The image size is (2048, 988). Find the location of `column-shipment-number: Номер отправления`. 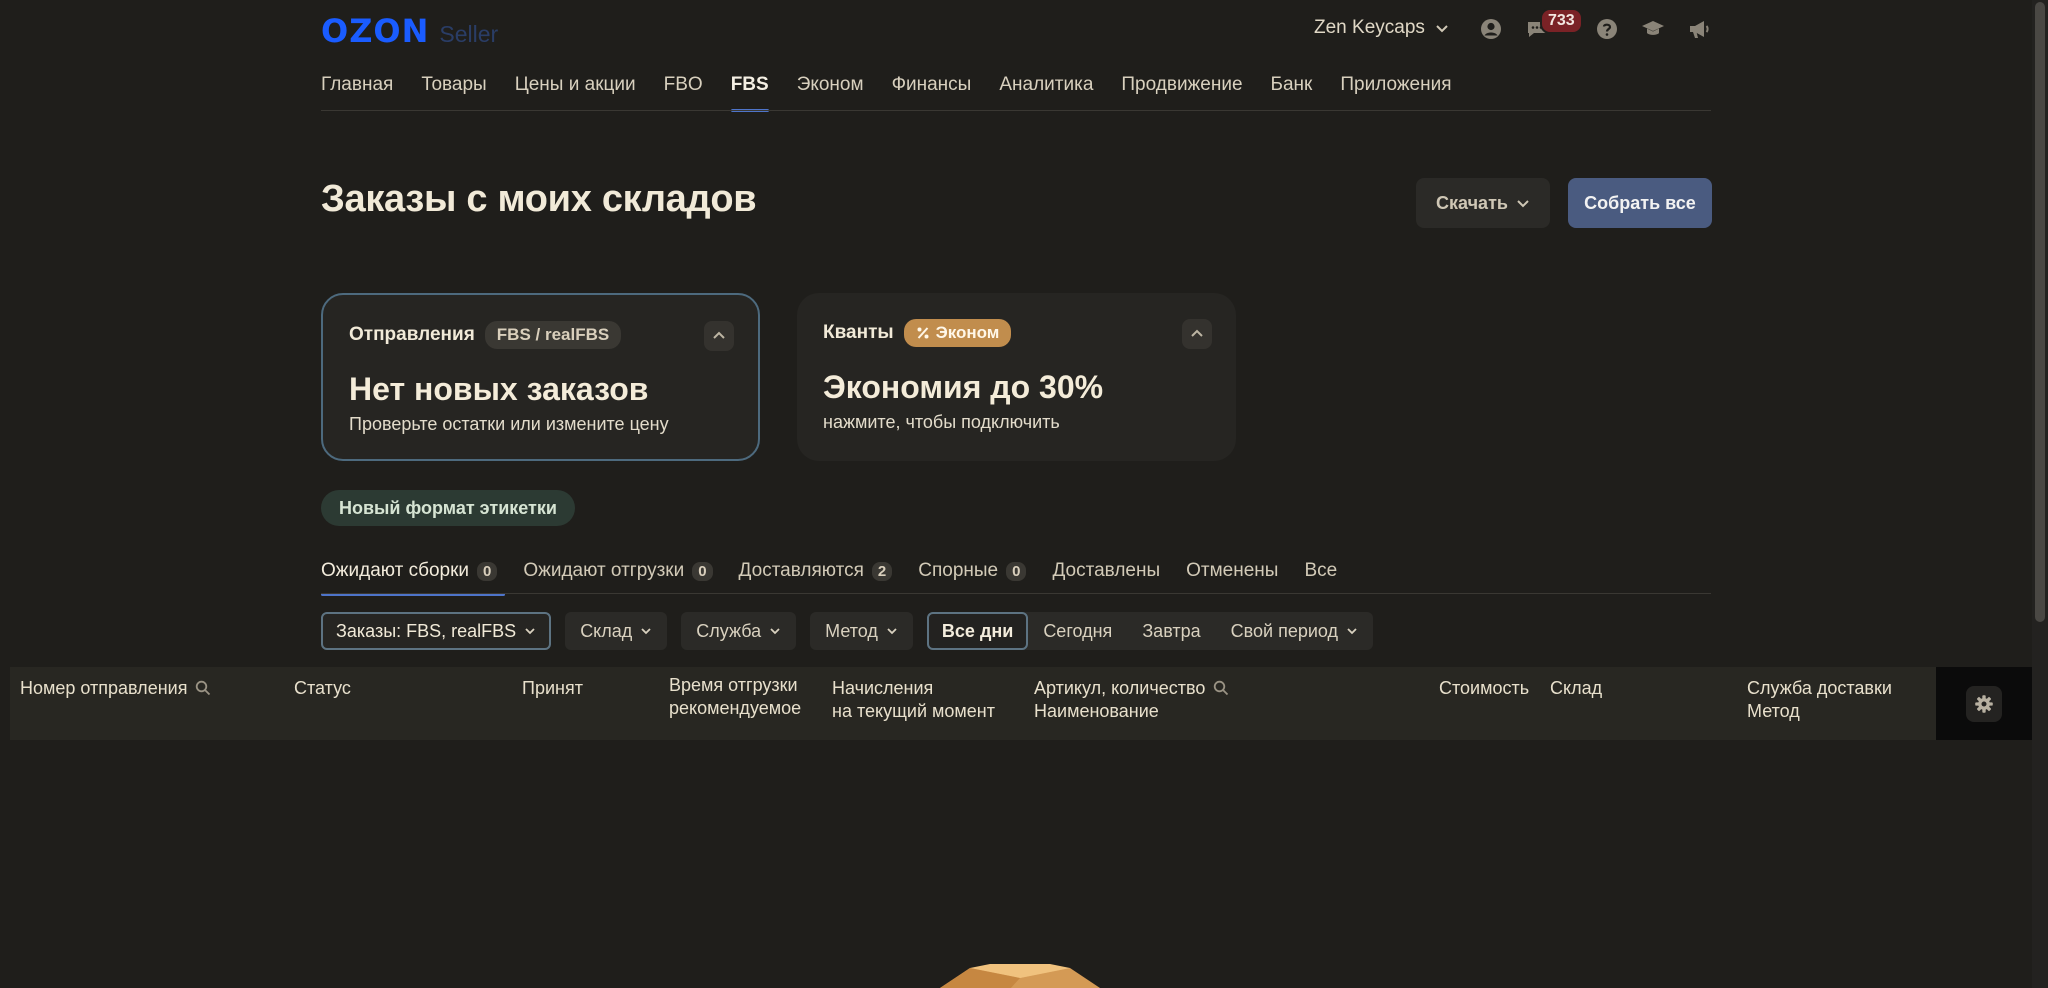

column-shipment-number: Номер отправления is located at coordinates (115, 688).